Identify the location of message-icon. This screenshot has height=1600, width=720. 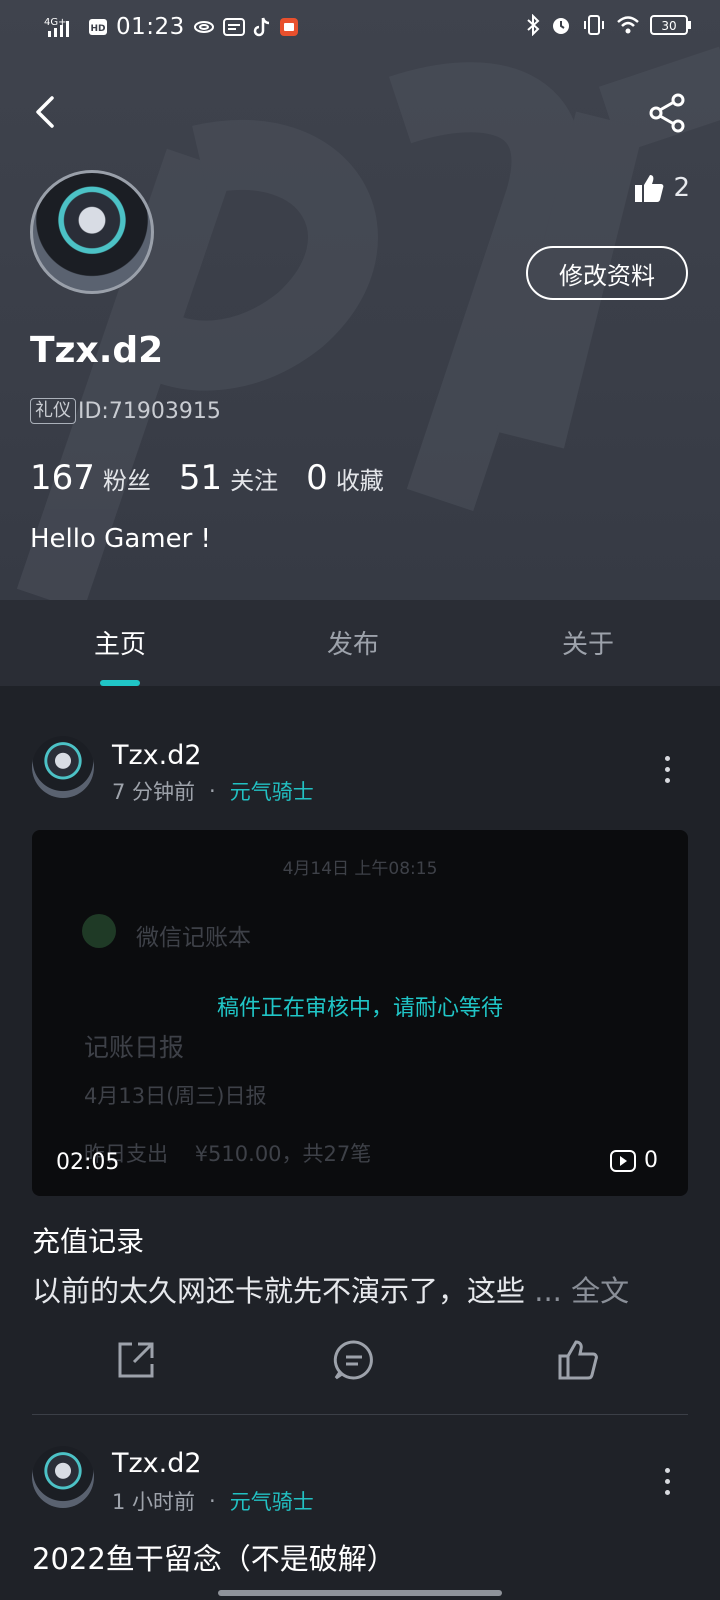
(233, 27).